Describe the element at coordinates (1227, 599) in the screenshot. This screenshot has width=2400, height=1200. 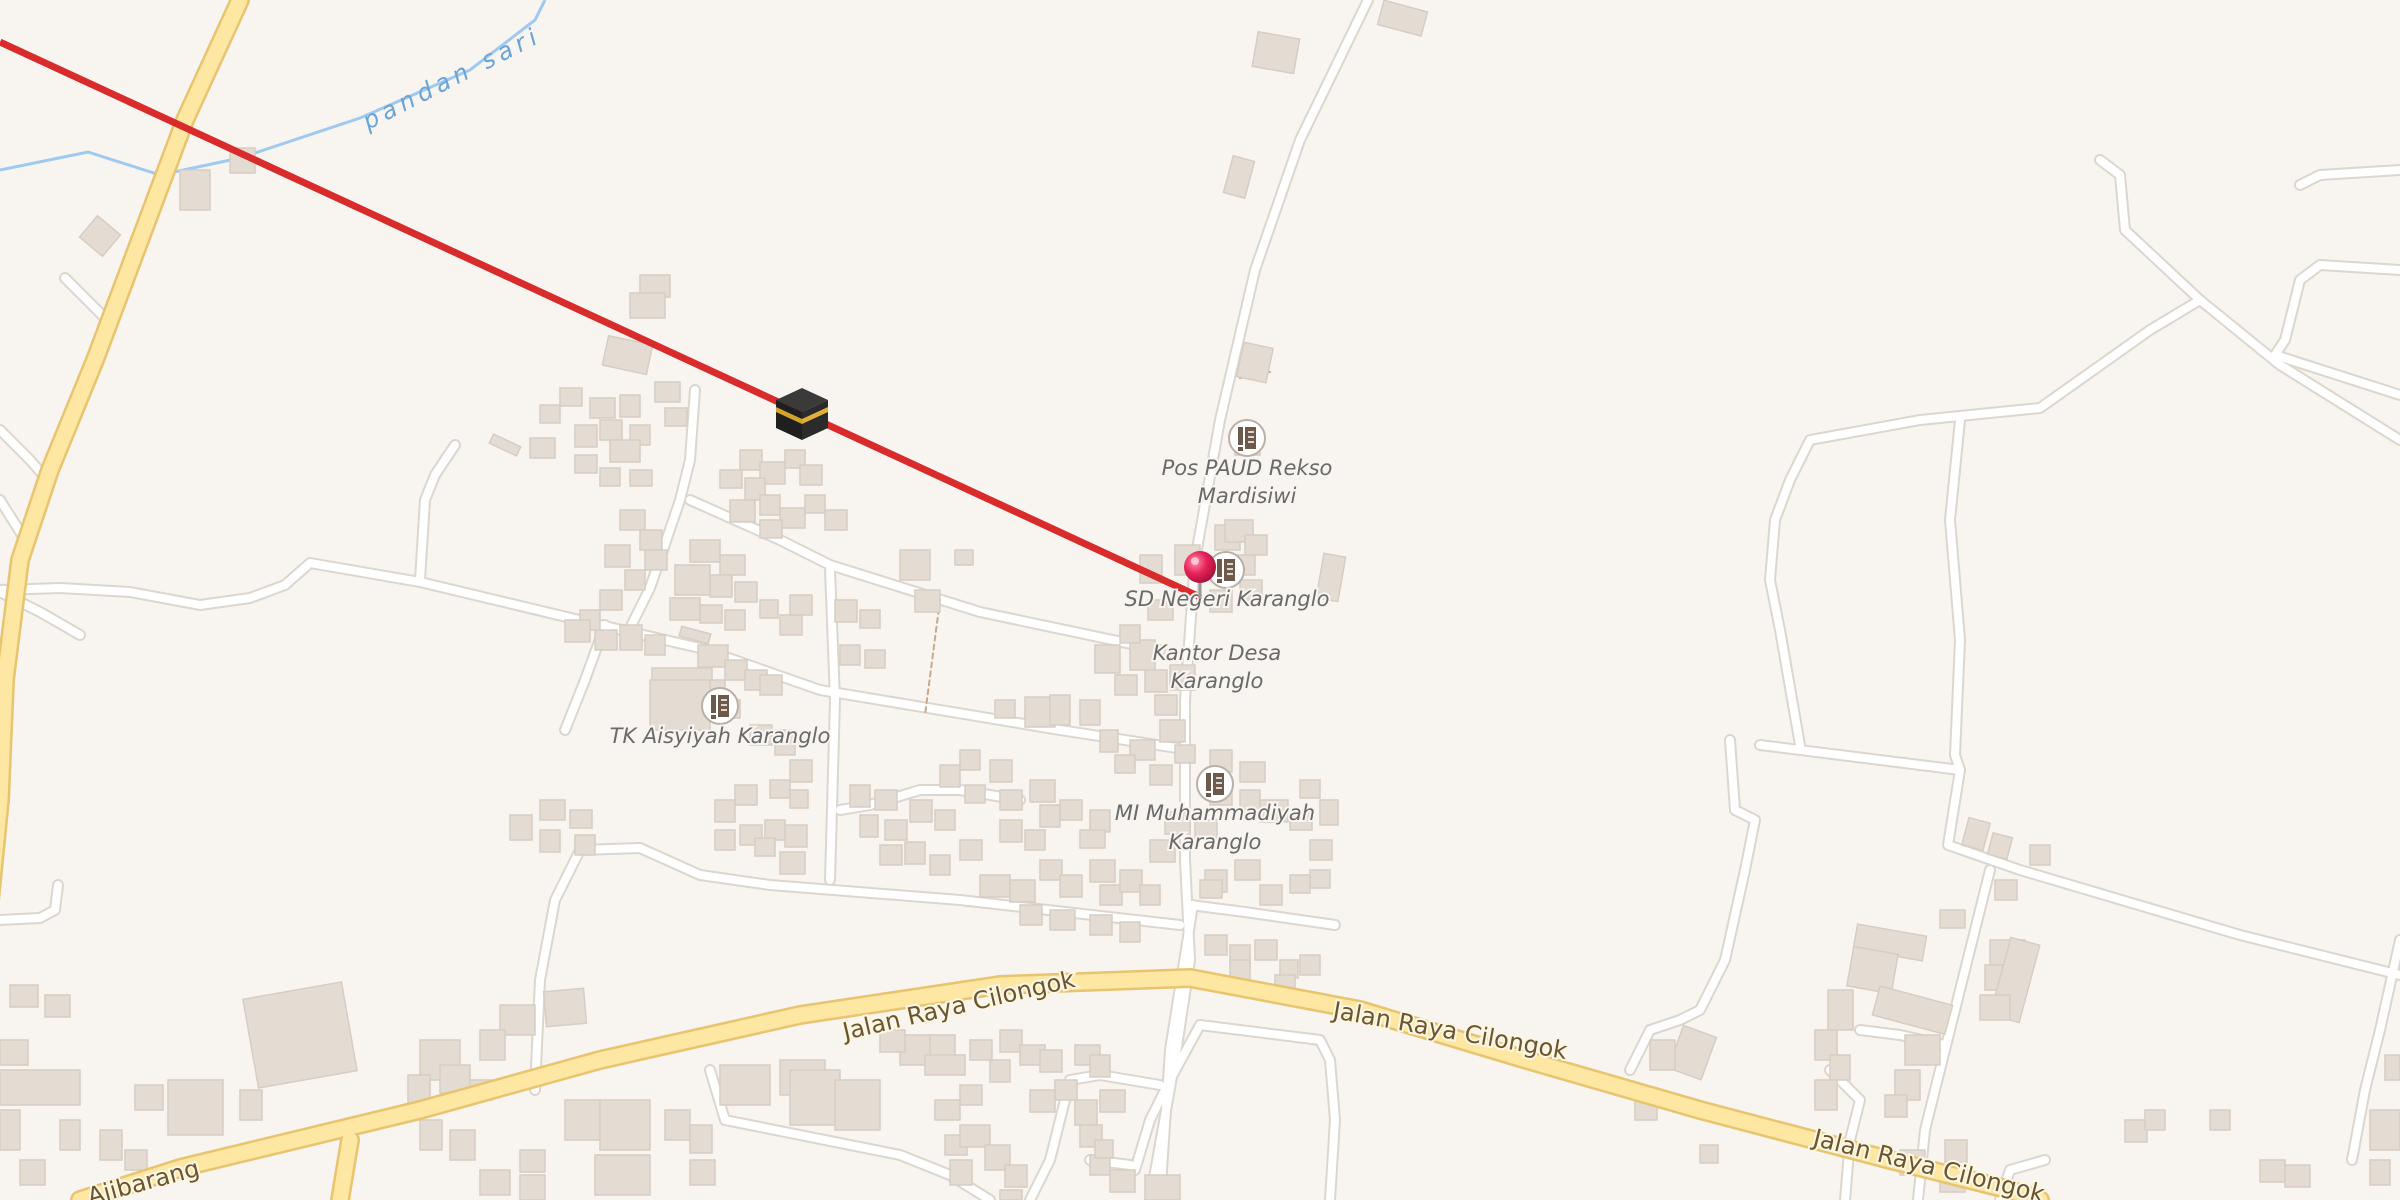
I see `poi-label-sd-negeri-karanglo: SD Negeri Karanglo` at that location.